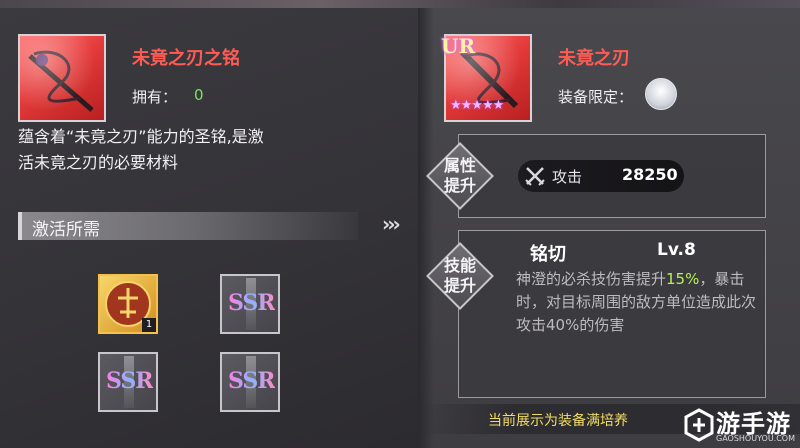  I want to click on skill-desc-text: 神澄的必杀技伤害提升, so click(591, 279).